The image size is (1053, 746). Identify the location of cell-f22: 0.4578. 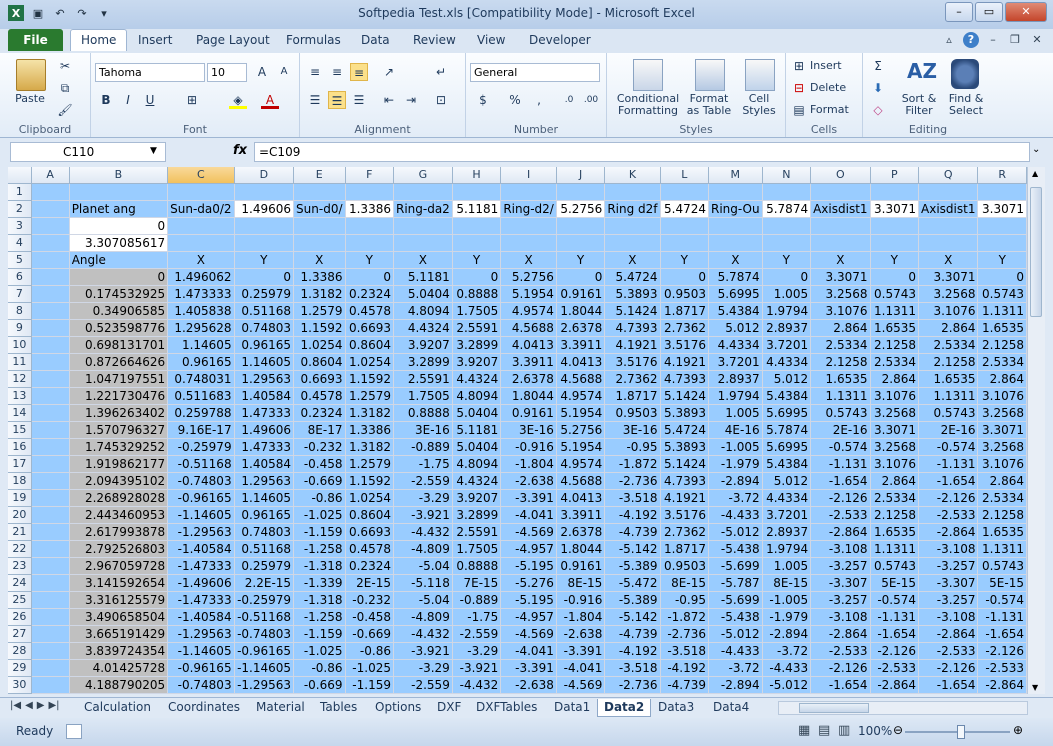
(369, 549).